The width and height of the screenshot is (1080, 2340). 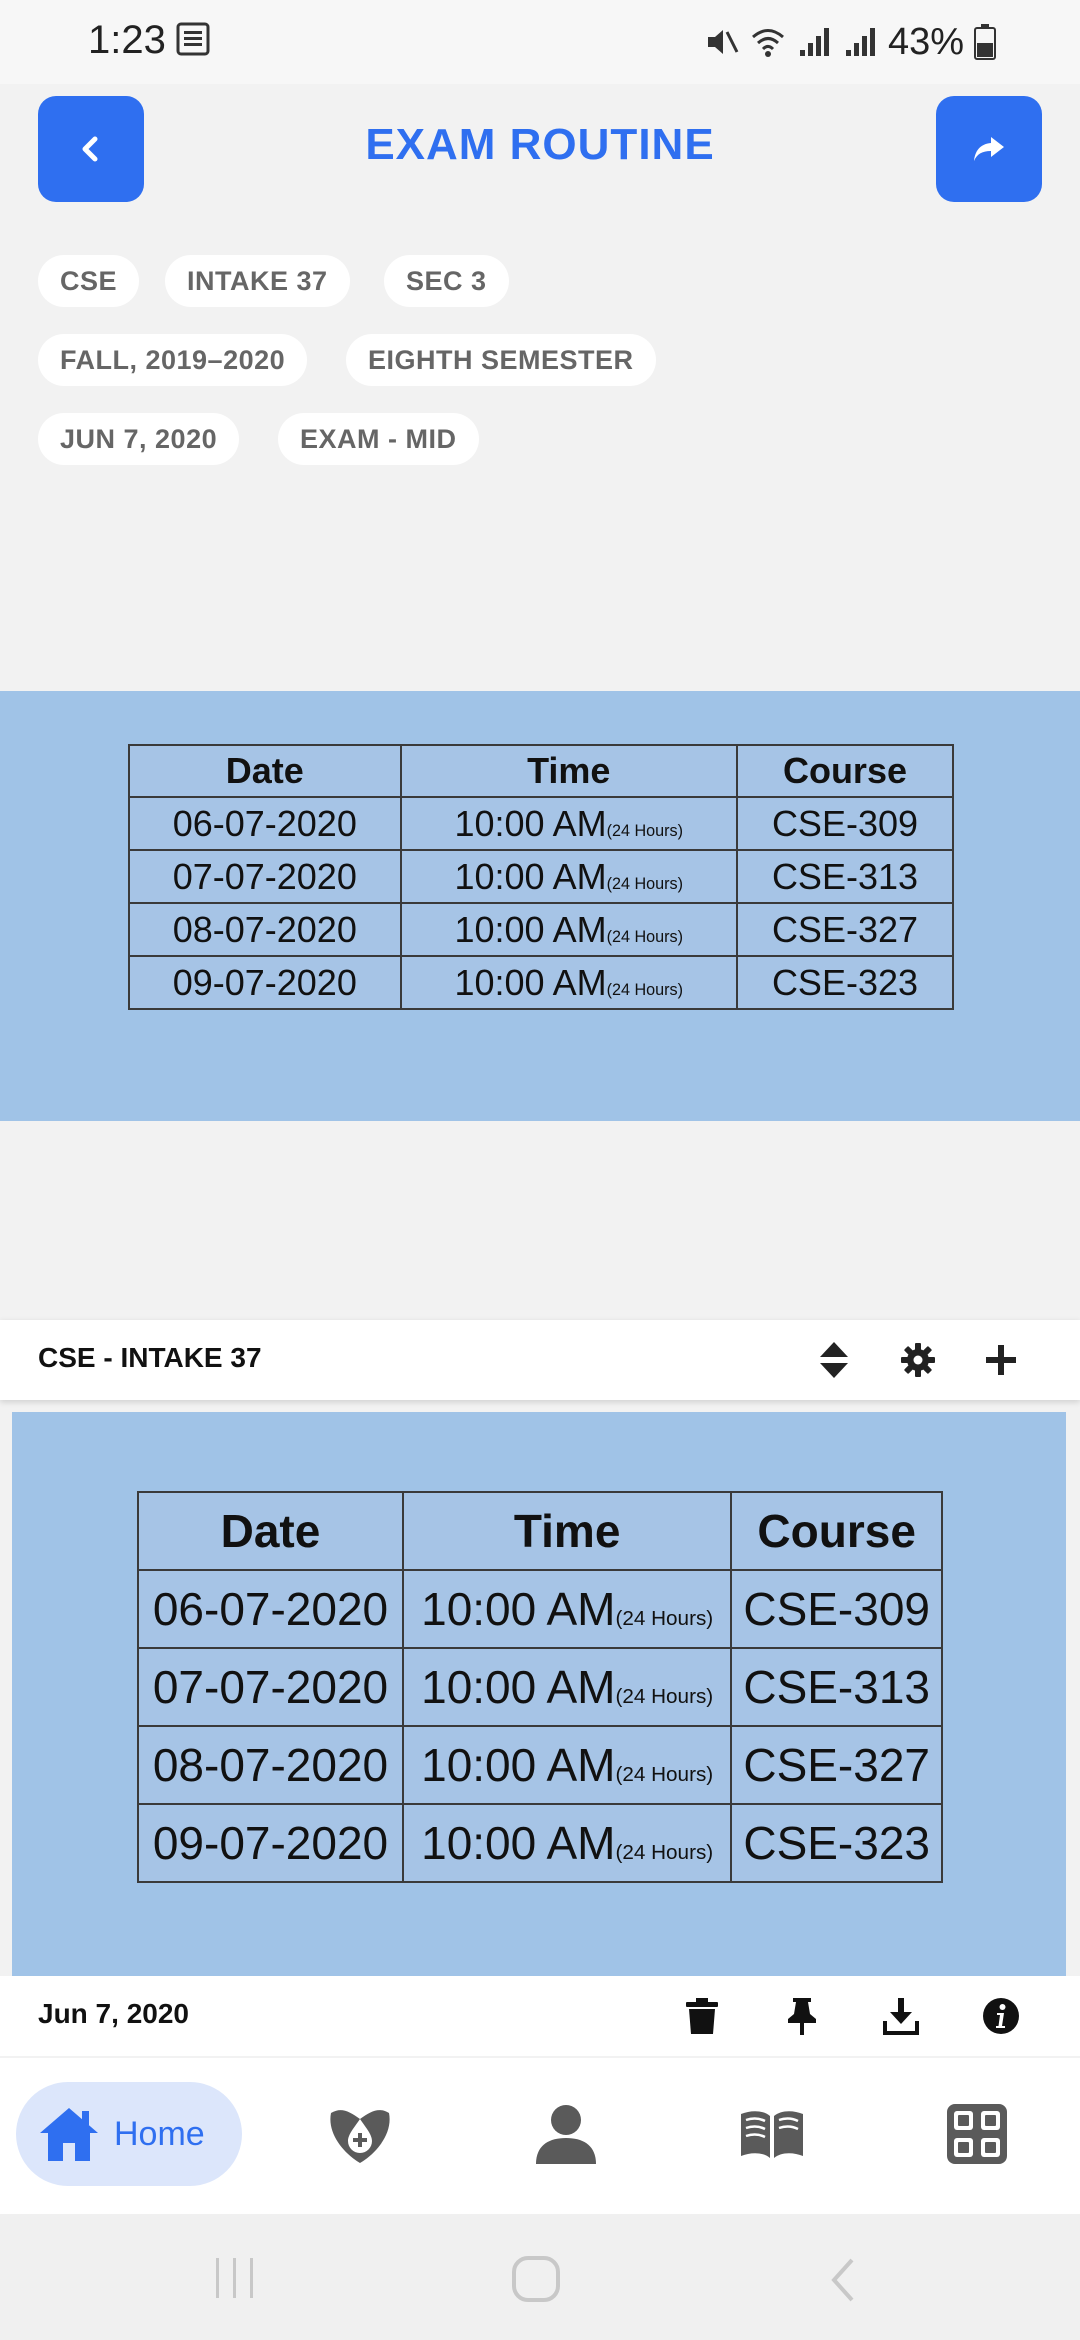 I want to click on gear-icon, so click(x=918, y=1360).